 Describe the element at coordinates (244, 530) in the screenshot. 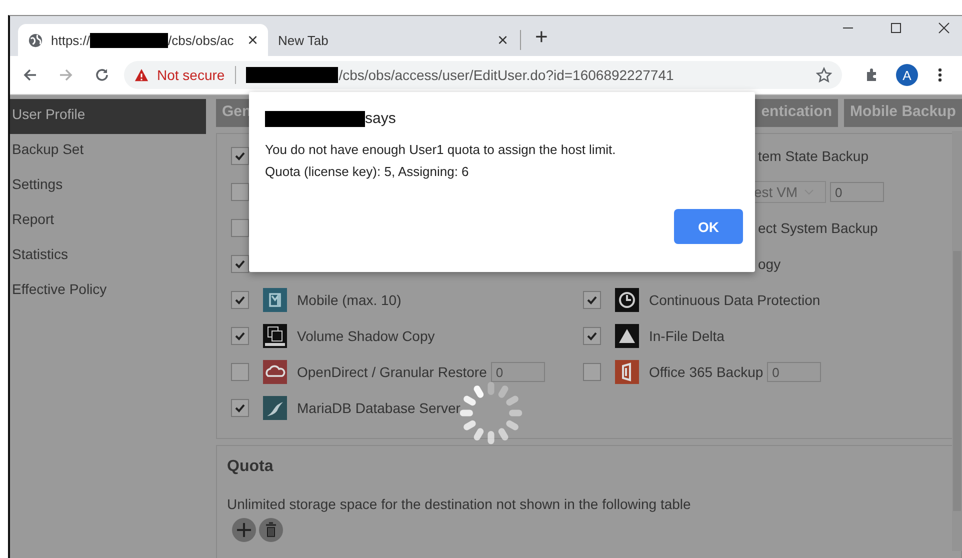

I see `add-button` at that location.